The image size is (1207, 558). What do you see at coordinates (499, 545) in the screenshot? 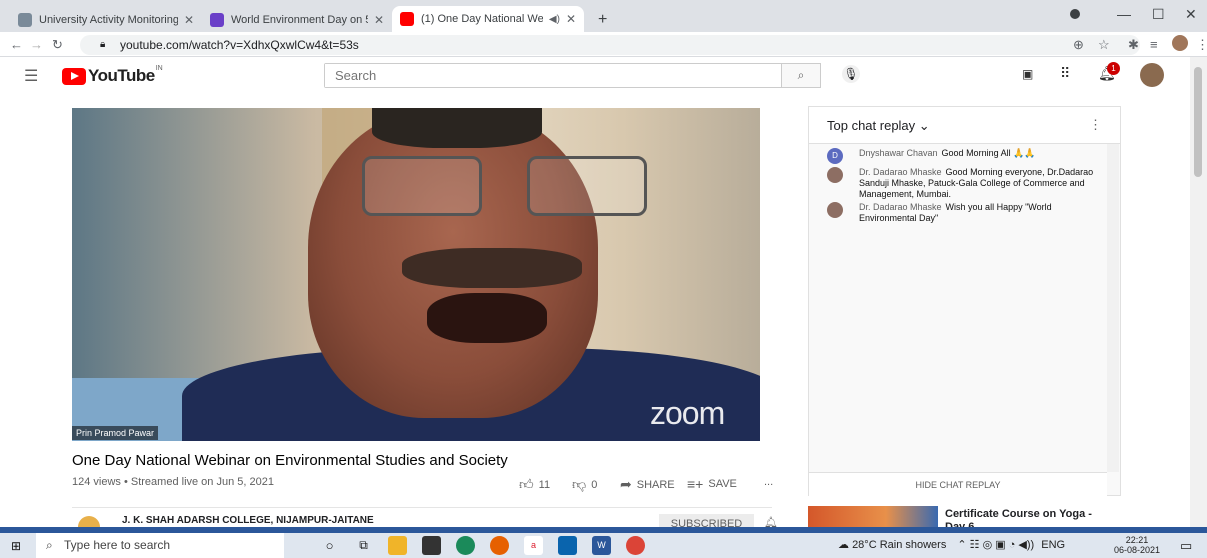
I see `firefox-icon` at bounding box center [499, 545].